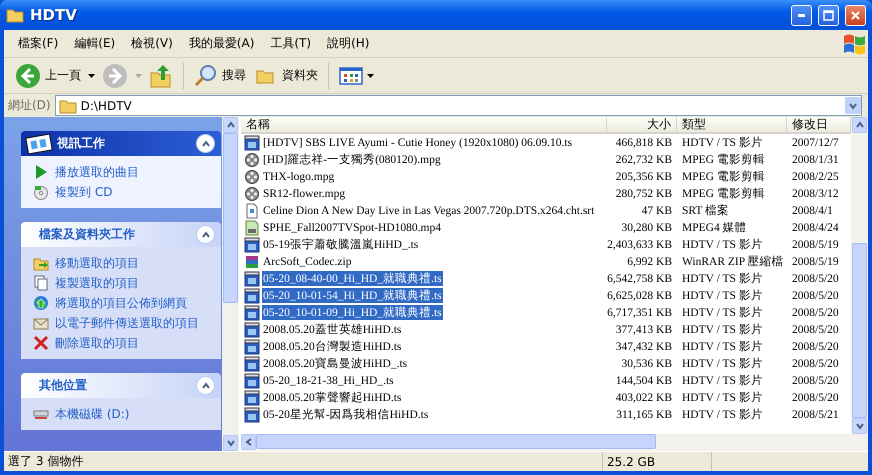 The image size is (872, 475). Describe the element at coordinates (643, 330) in the screenshot. I see `table-cell-text: 377,413 KB` at that location.